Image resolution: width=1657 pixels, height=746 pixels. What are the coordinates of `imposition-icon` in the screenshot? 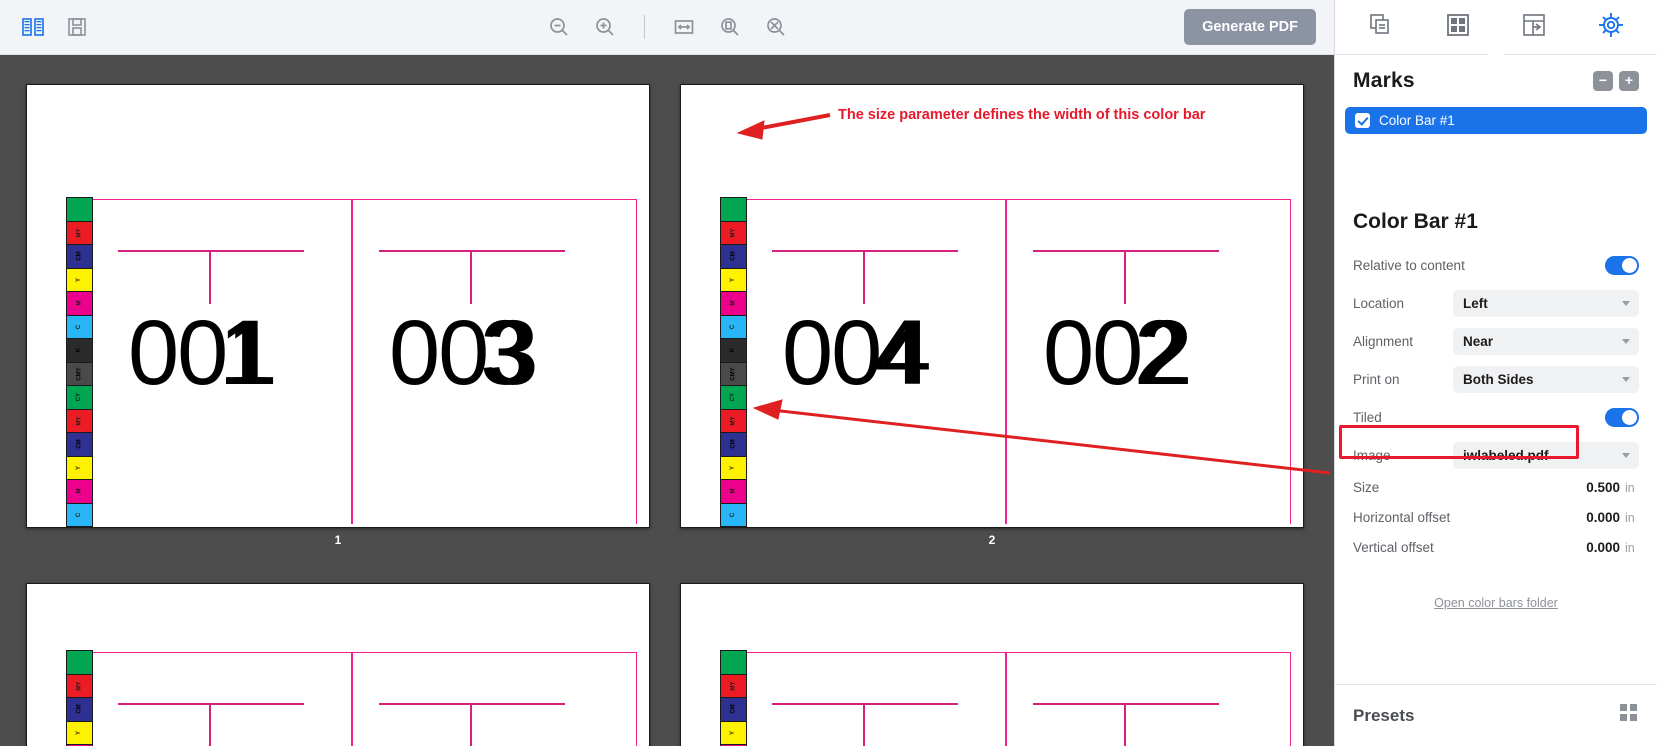 It's located at (1534, 27).